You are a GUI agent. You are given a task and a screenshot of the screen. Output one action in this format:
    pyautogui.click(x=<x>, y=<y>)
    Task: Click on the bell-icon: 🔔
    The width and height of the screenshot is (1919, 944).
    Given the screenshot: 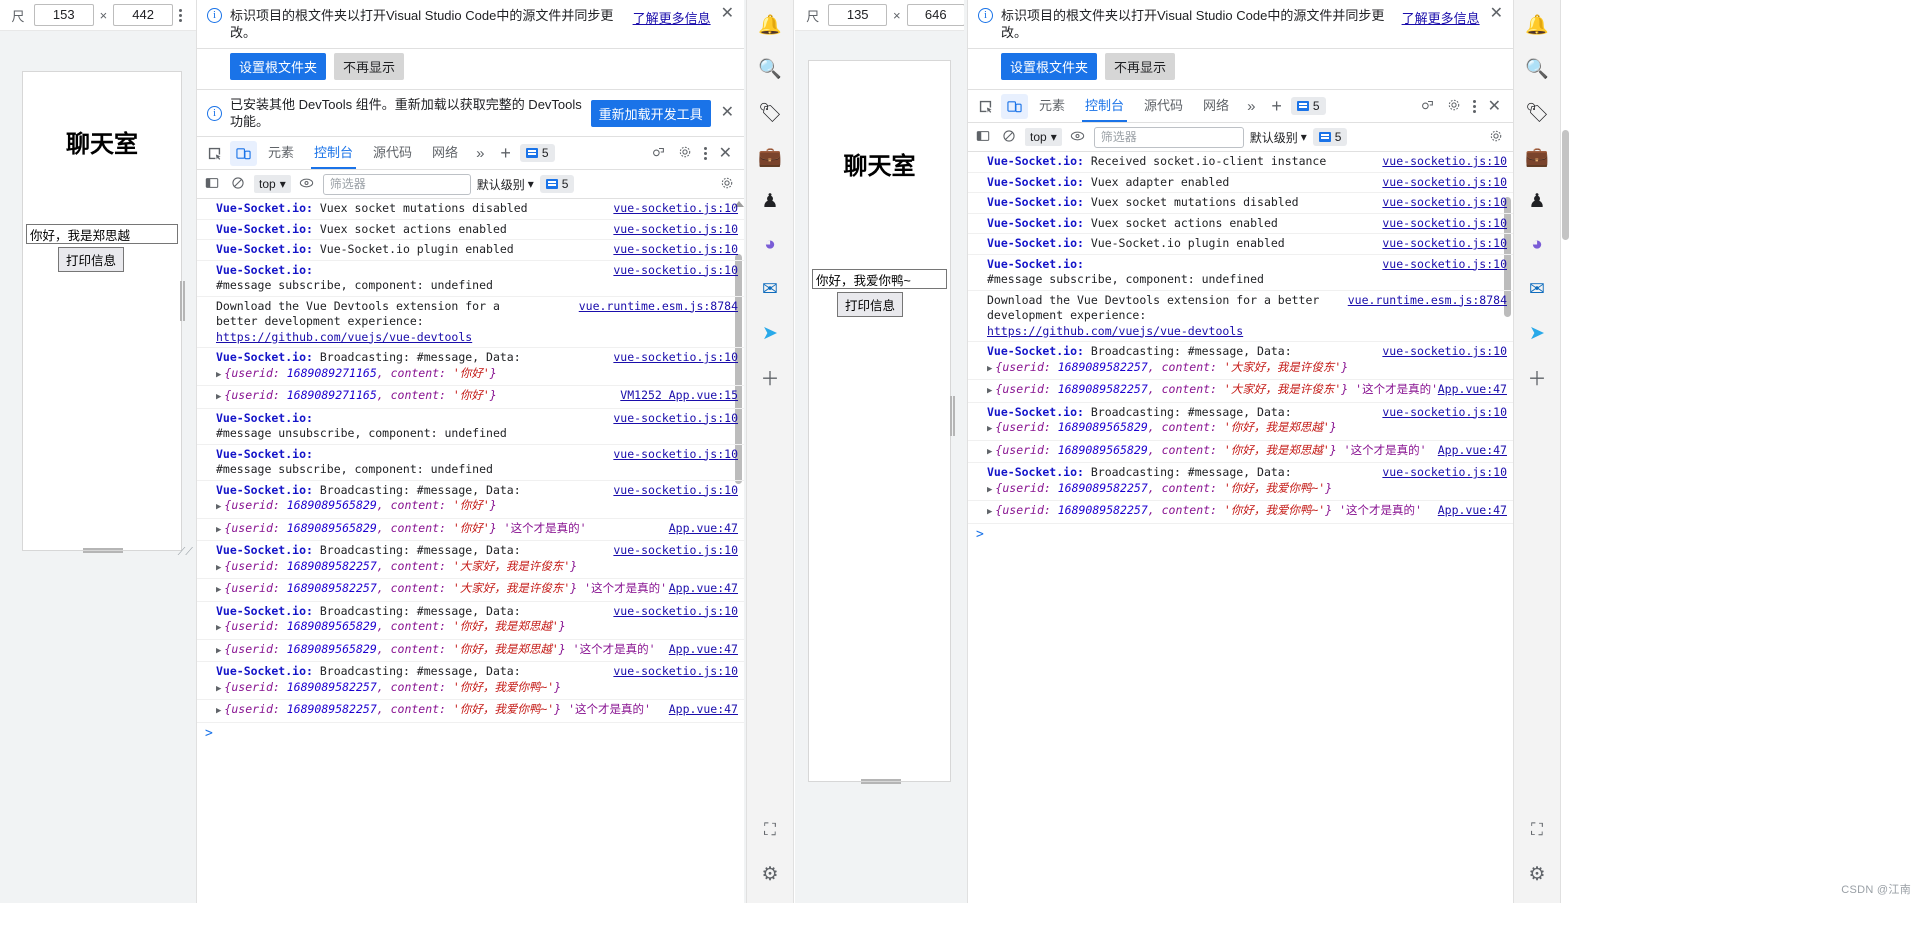 What is the action you would take?
    pyautogui.click(x=1537, y=25)
    